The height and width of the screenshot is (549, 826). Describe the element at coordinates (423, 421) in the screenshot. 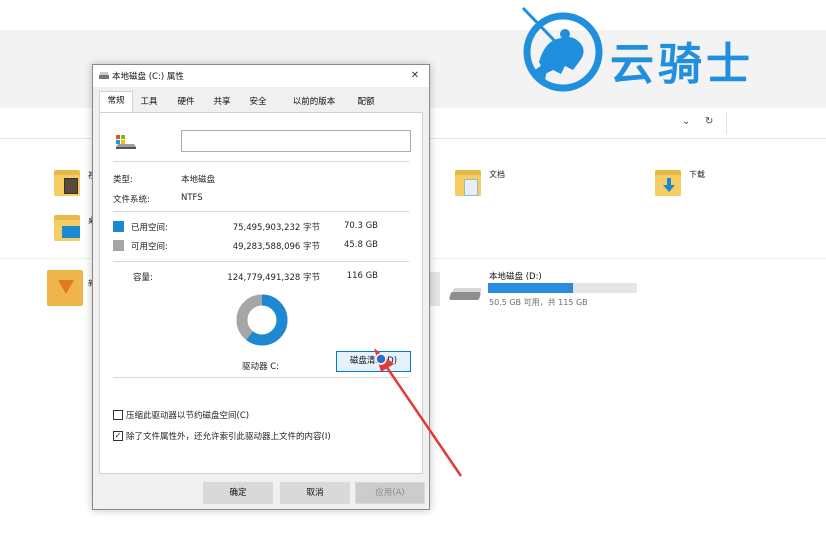

I see `arrow-shaft` at that location.